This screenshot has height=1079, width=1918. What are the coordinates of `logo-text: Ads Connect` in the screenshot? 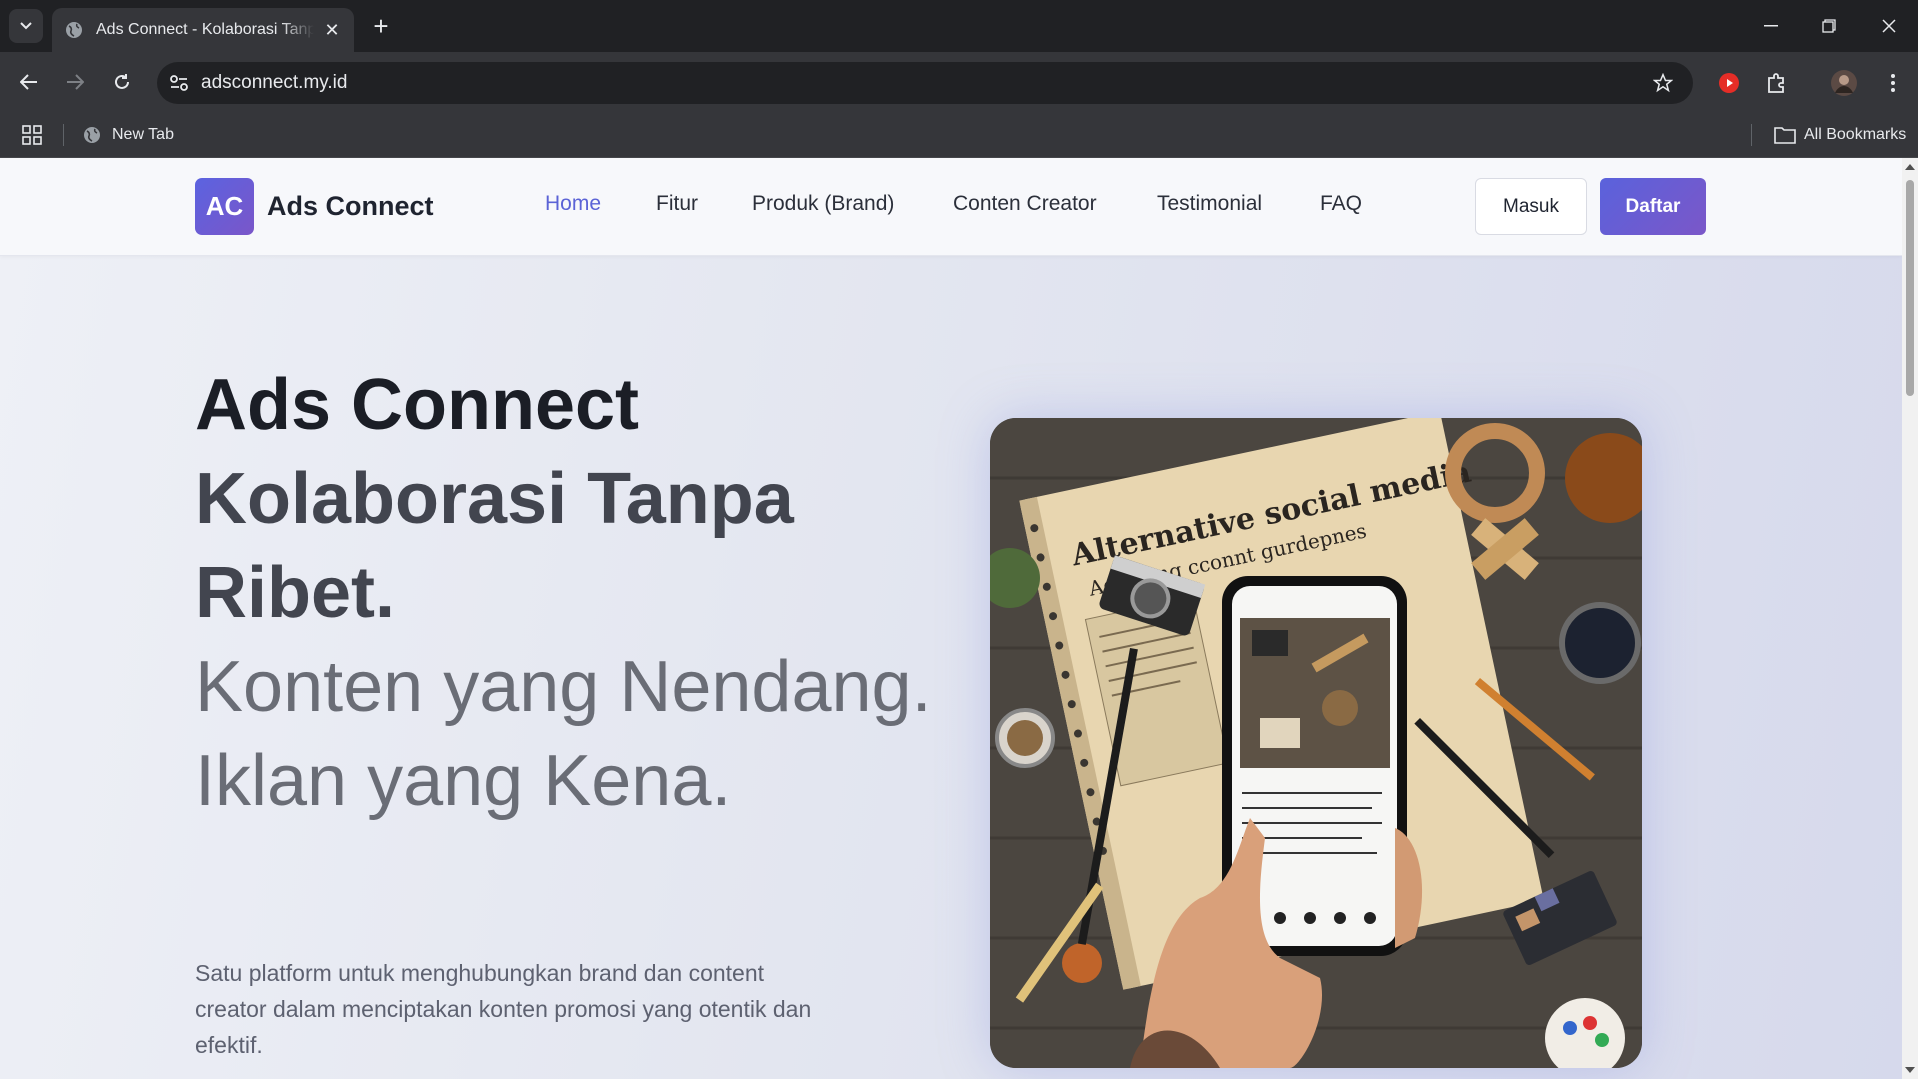 It's located at (350, 206).